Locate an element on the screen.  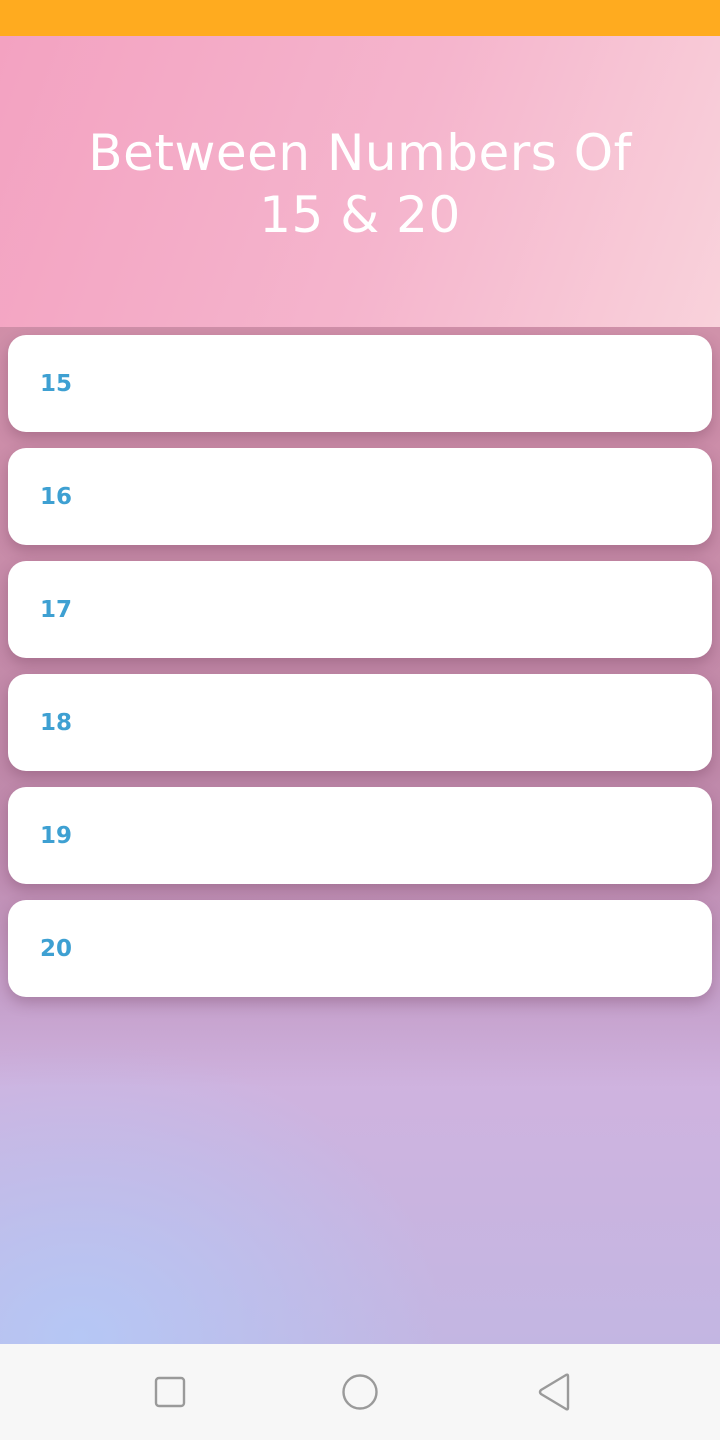
page-title: Between Numbers Of 15 & 20 is located at coordinates (360, 184).